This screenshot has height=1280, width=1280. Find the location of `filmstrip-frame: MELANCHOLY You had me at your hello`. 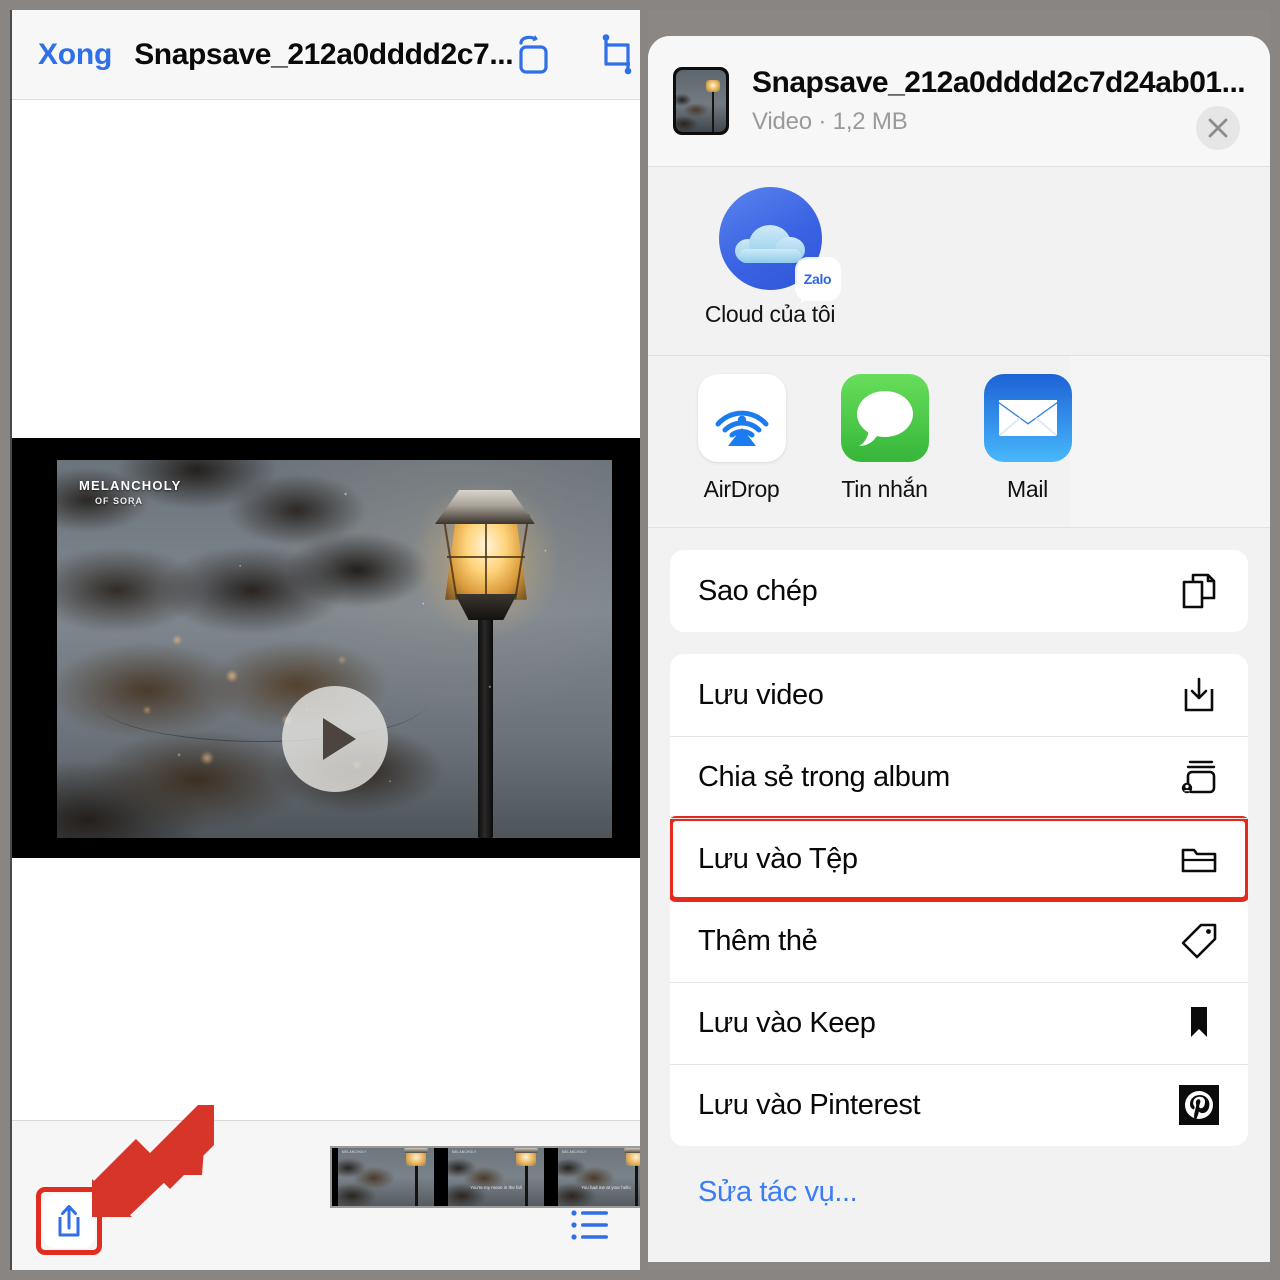

filmstrip-frame: MELANCHOLY You had me at your hello is located at coordinates (596, 1177).